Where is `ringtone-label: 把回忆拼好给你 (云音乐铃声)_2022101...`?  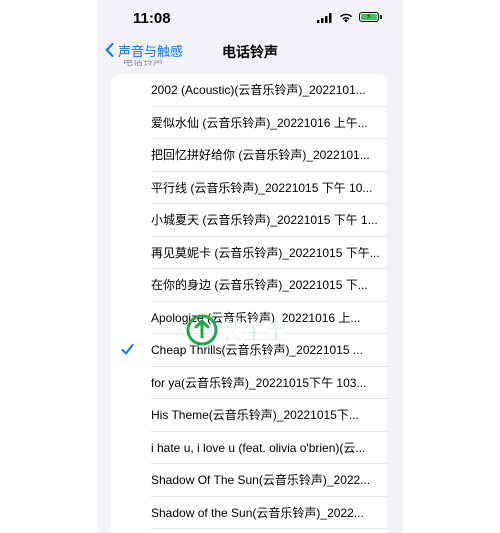
ringtone-label: 把回忆拼好给你 (云音乐铃声)_2022101... is located at coordinates (260, 155).